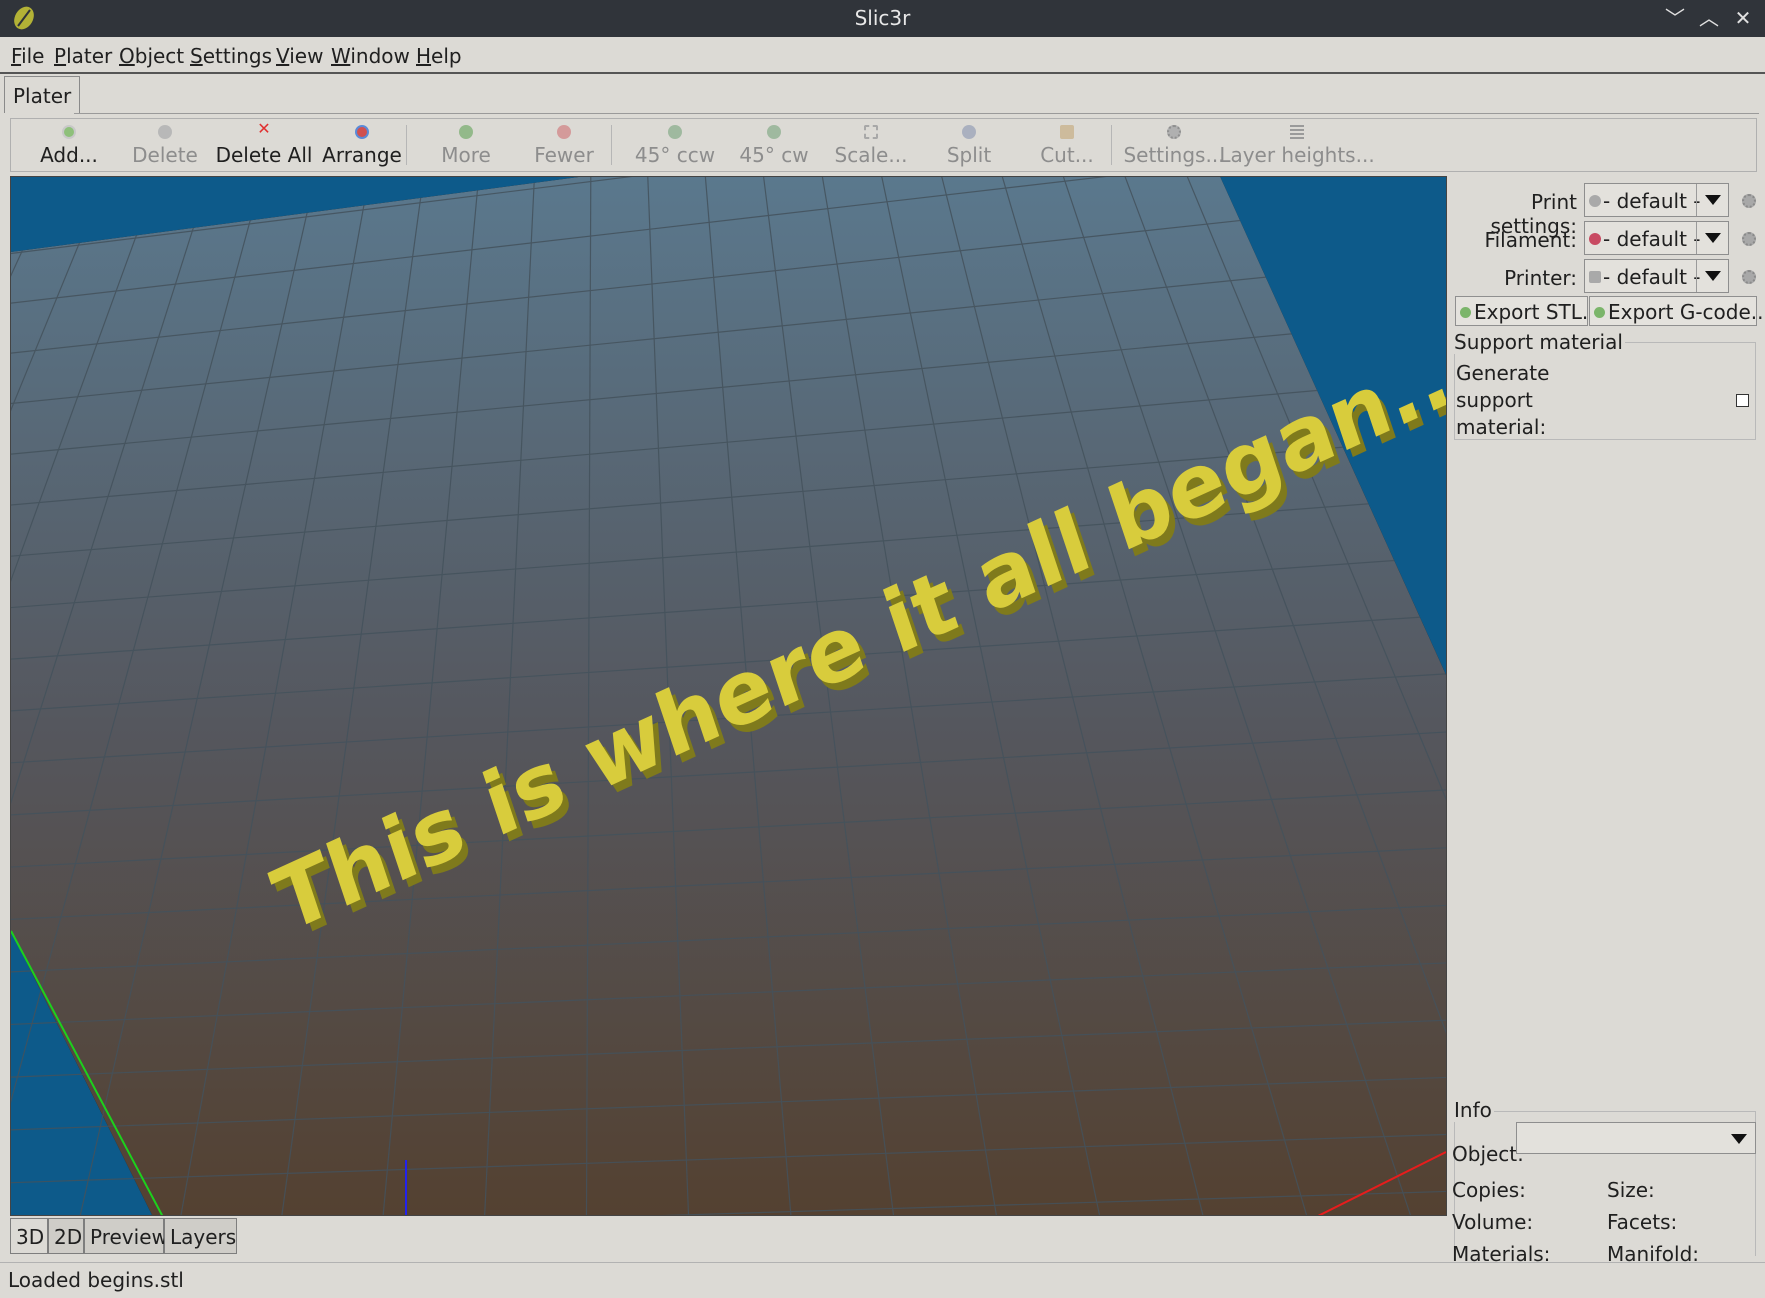 The width and height of the screenshot is (1765, 1298). I want to click on status-text: Loaded begins.stl, so click(96, 1280).